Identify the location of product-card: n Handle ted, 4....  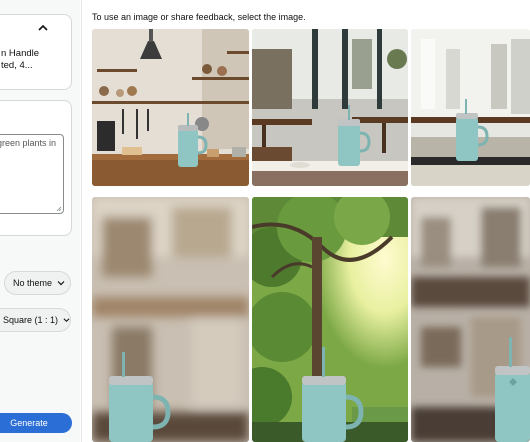
(36, 52).